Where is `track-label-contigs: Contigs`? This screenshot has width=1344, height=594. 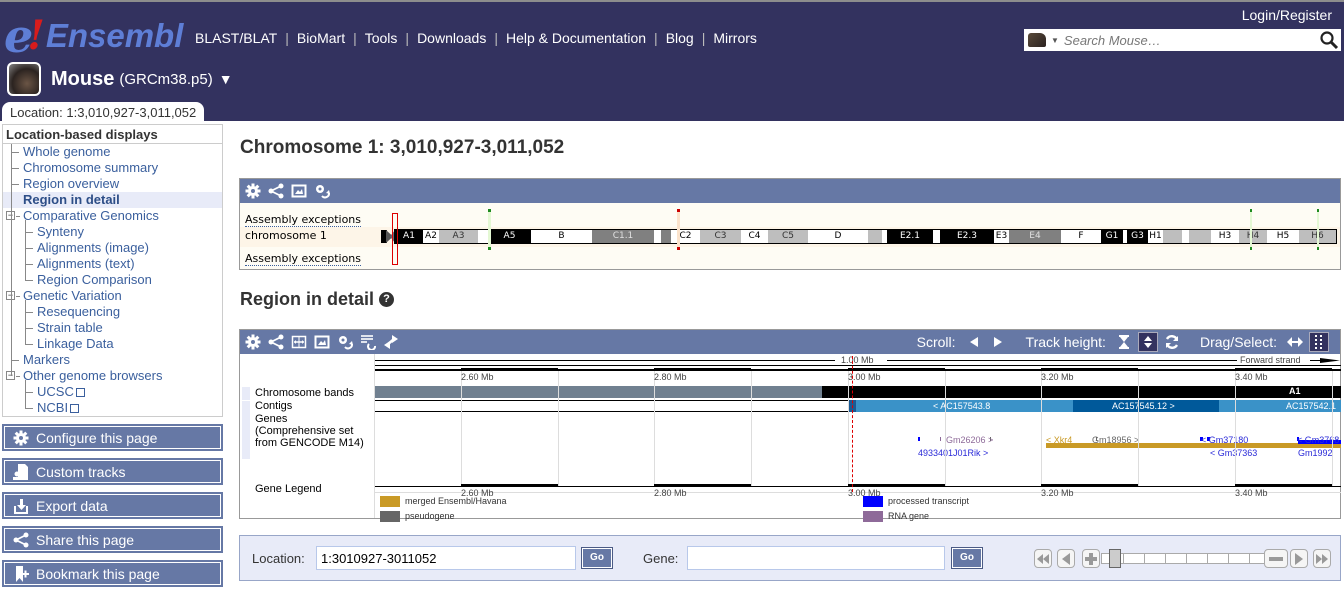 track-label-contigs: Contigs is located at coordinates (273, 406).